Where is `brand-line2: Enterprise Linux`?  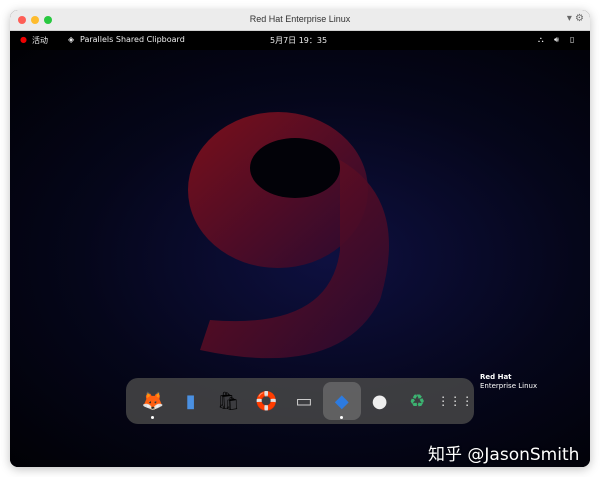
brand-line2: Enterprise Linux is located at coordinates (509, 386).